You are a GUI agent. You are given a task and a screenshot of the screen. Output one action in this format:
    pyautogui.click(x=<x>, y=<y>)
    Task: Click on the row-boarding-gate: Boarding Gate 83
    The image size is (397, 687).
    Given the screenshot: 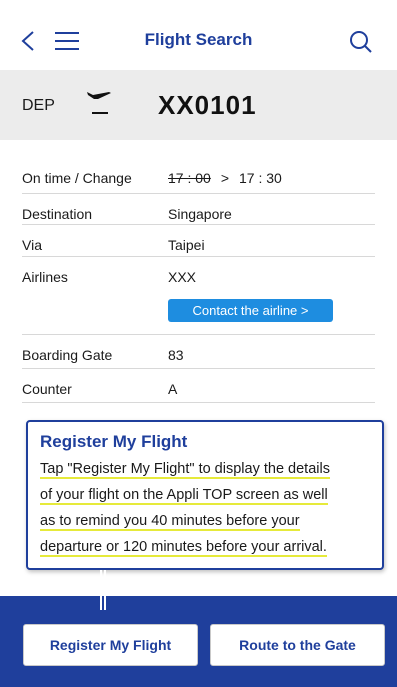 What is the action you would take?
    pyautogui.click(x=198, y=352)
    